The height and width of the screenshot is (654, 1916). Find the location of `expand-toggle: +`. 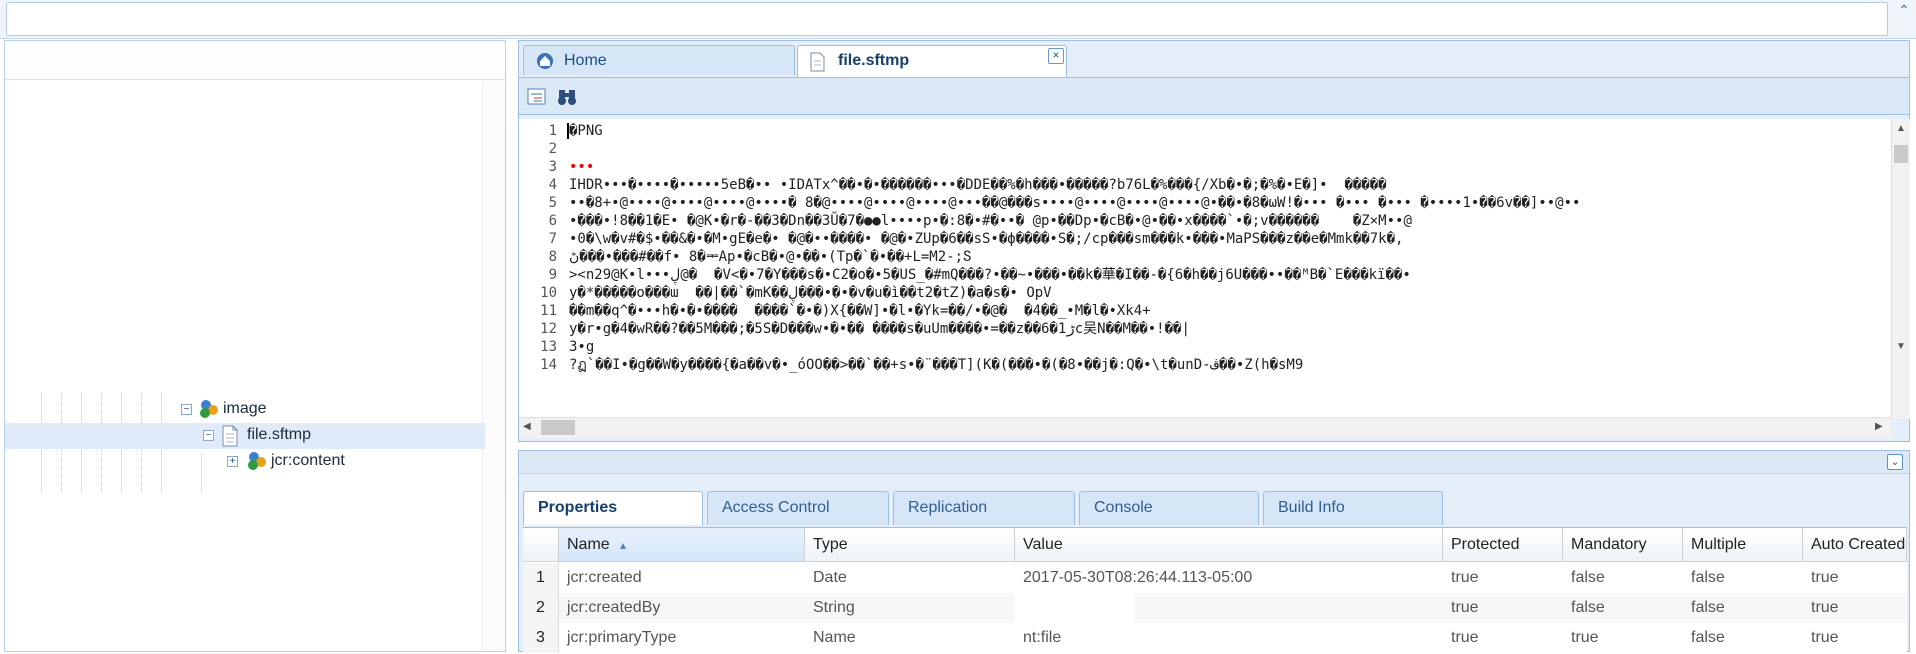

expand-toggle: + is located at coordinates (232, 461).